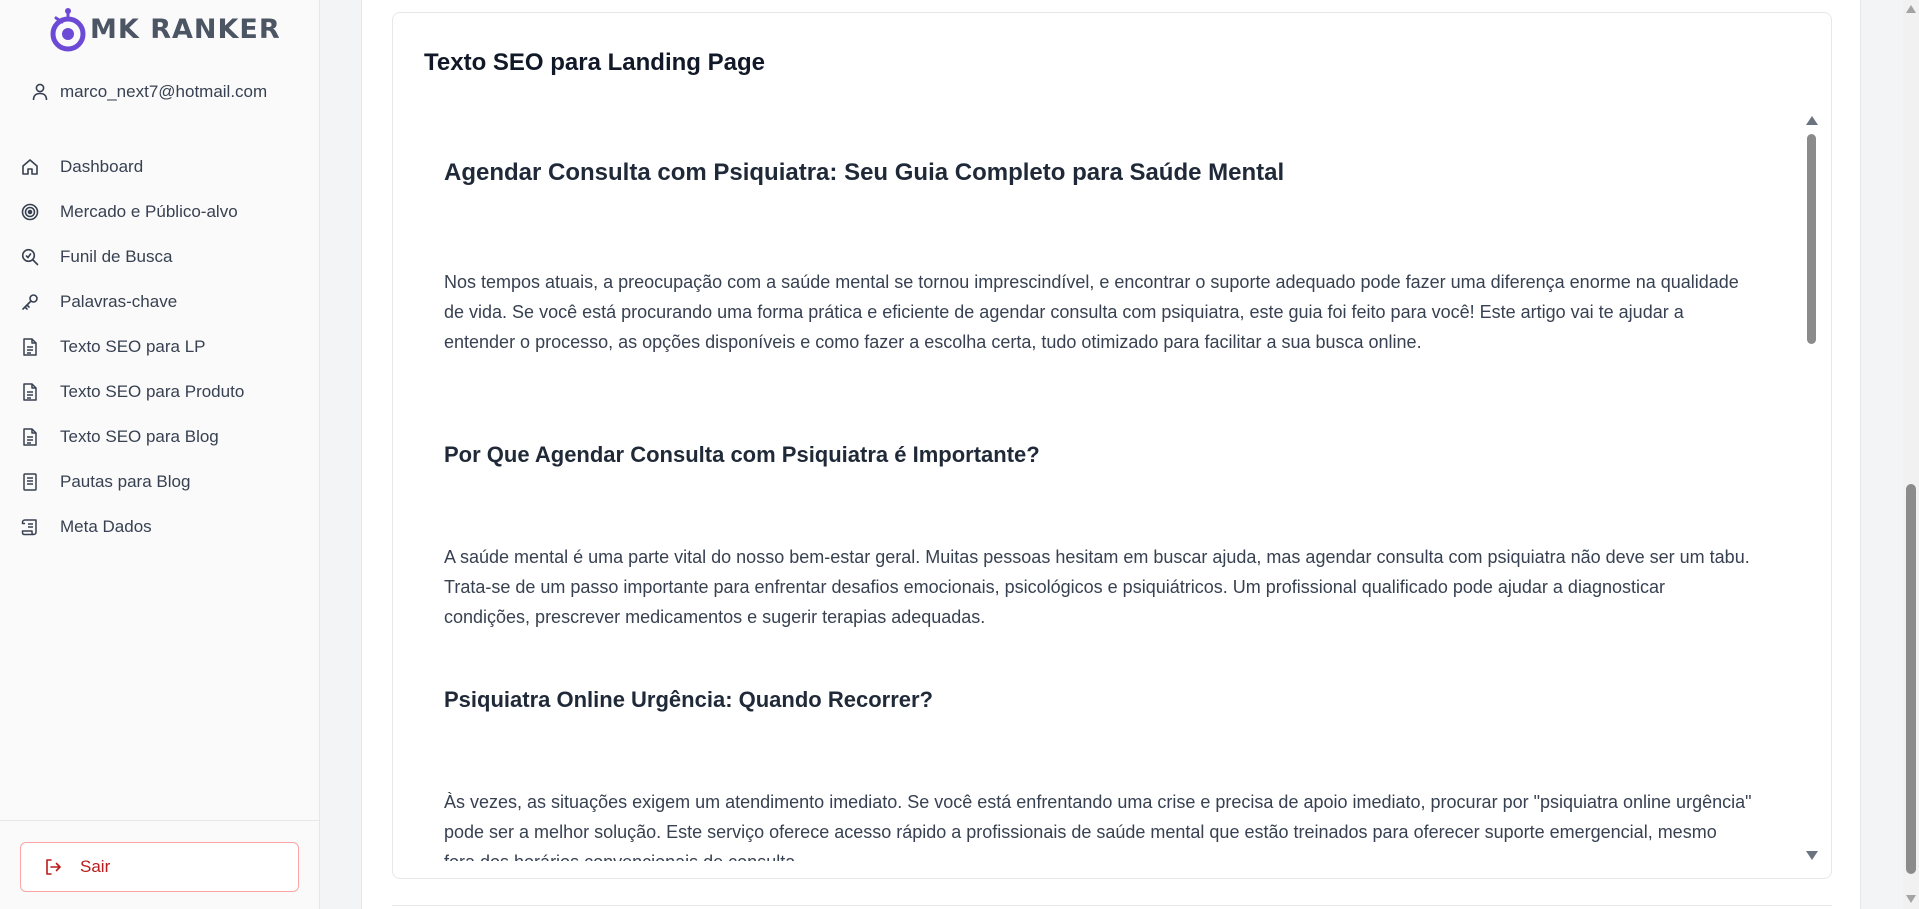 This screenshot has height=909, width=1919. I want to click on sidebar-item-texto-blog: Texto SEO para Blog, so click(159, 436).